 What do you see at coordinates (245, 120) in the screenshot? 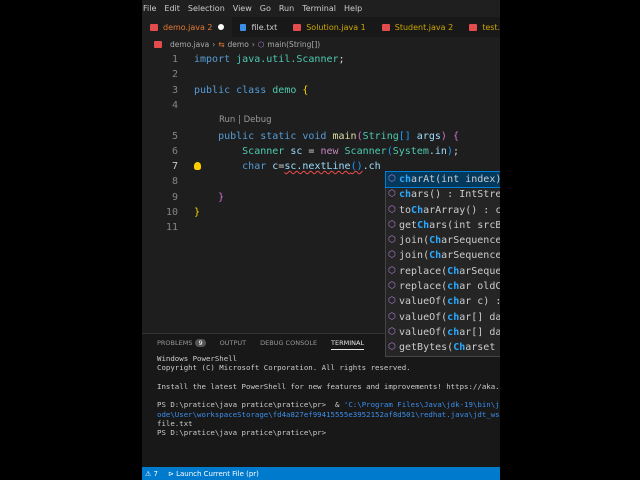
I see `codelens-run-debug: Run | Debug` at bounding box center [245, 120].